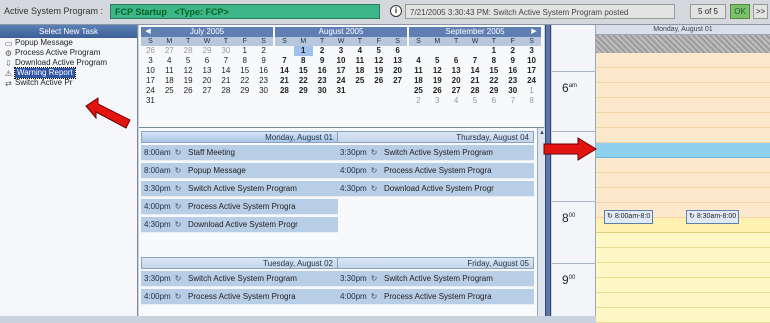 The image size is (770, 323). What do you see at coordinates (683, 44) in the screenshot?
I see `all-day-band` at bounding box center [683, 44].